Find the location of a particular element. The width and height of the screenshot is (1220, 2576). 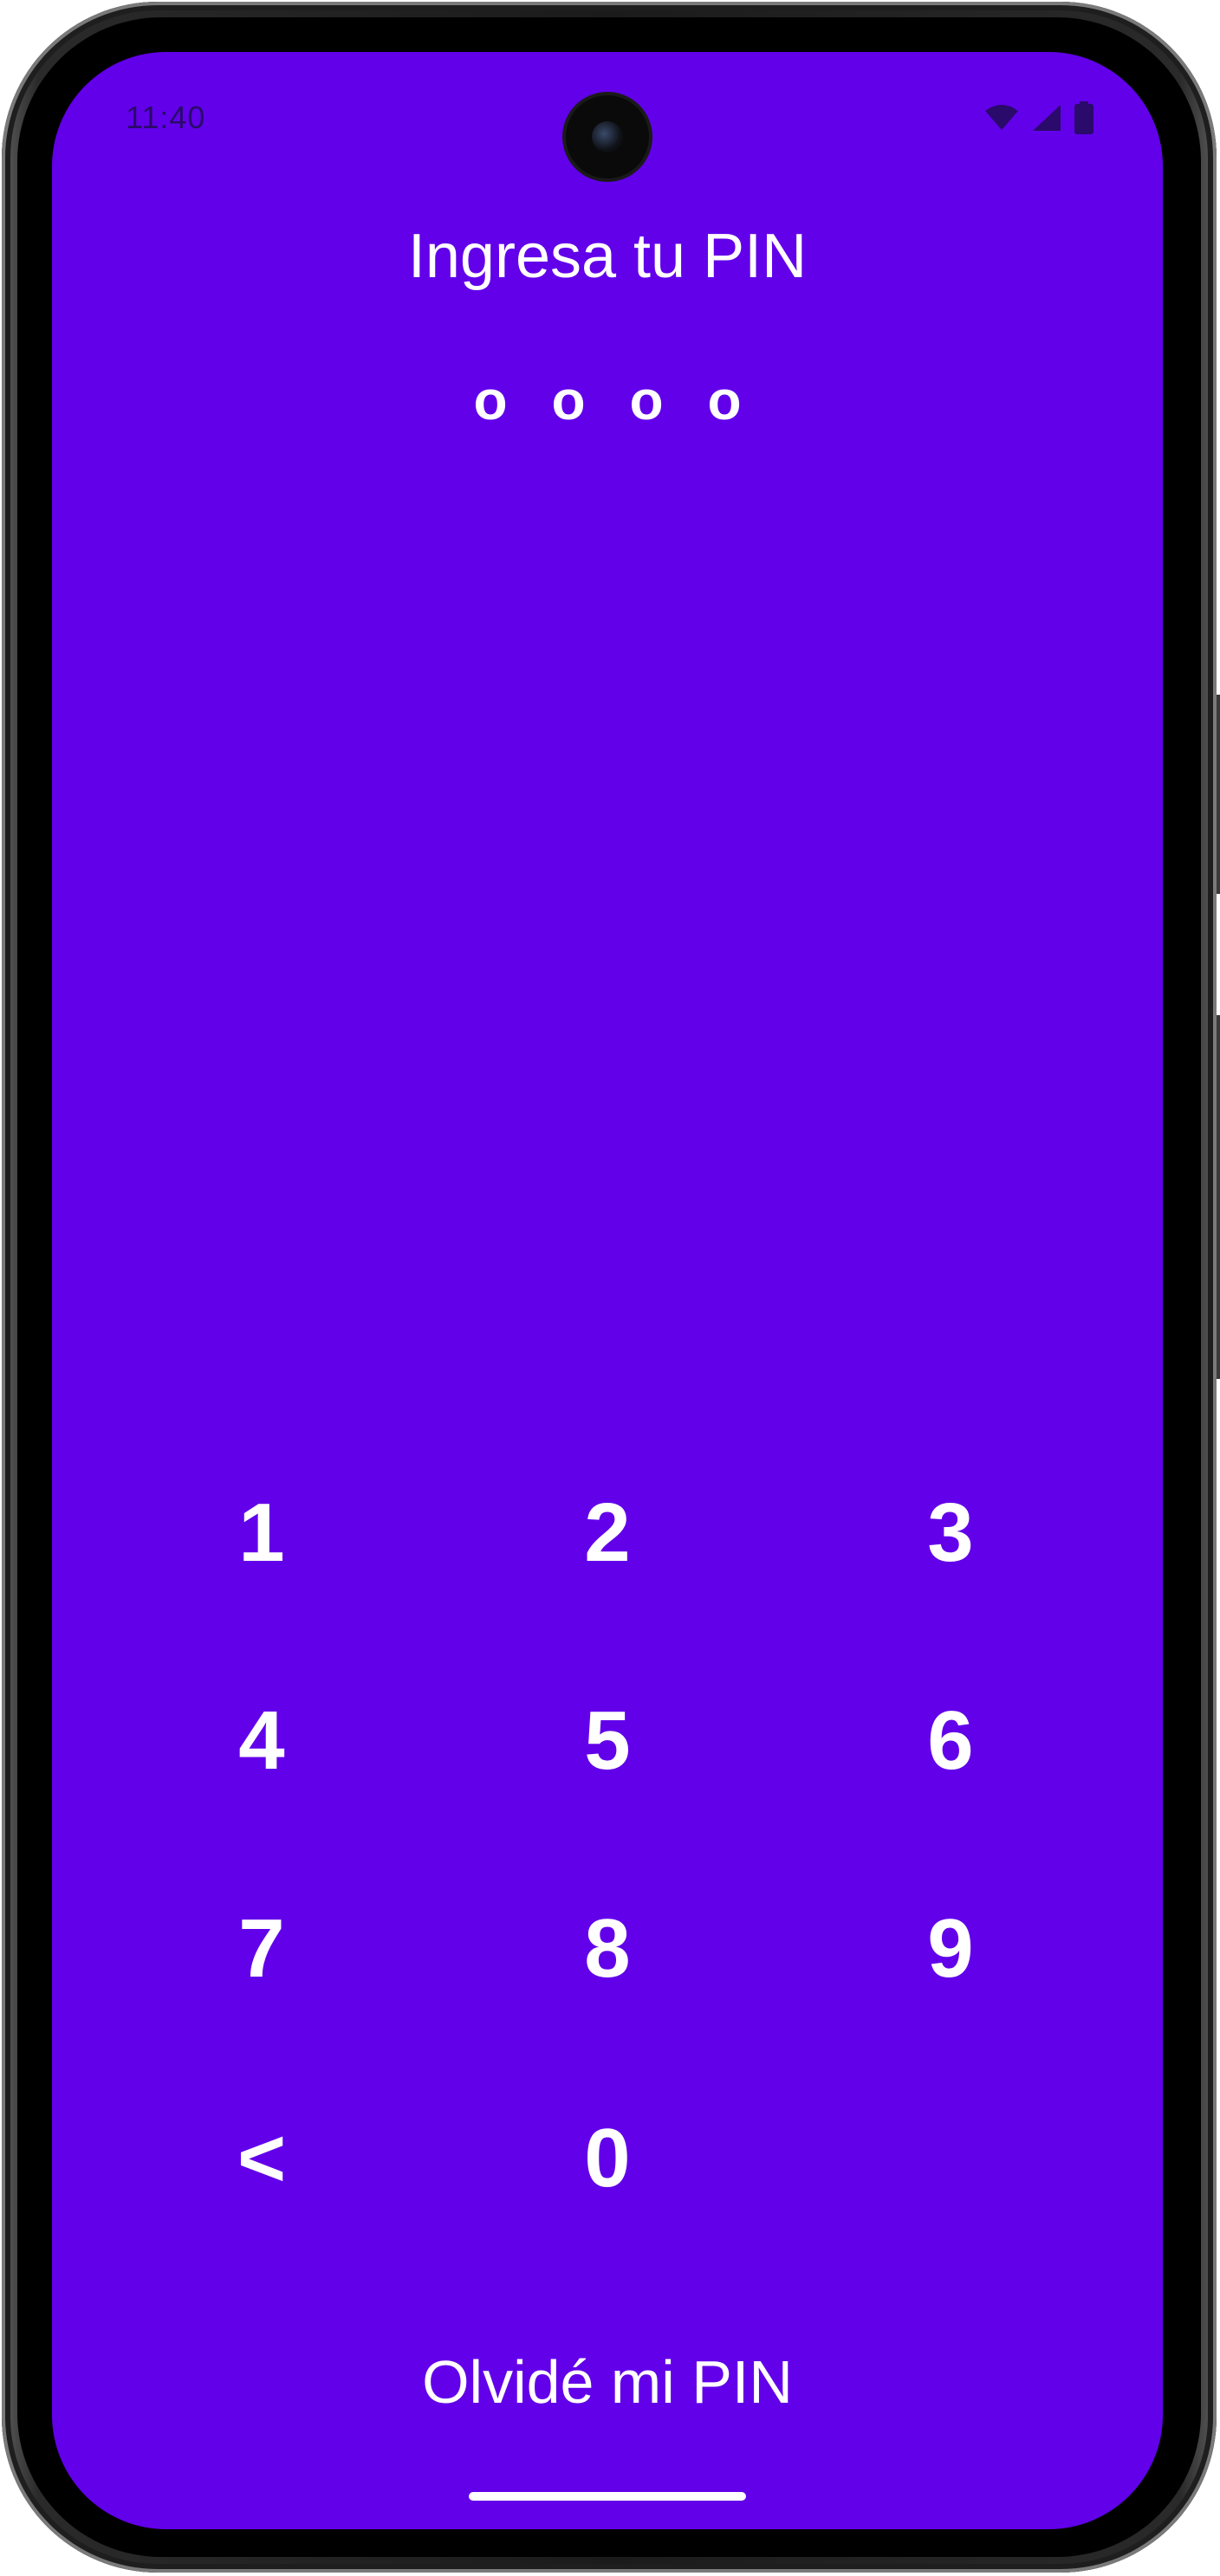

volume-rocker is located at coordinates (1218, 1197).